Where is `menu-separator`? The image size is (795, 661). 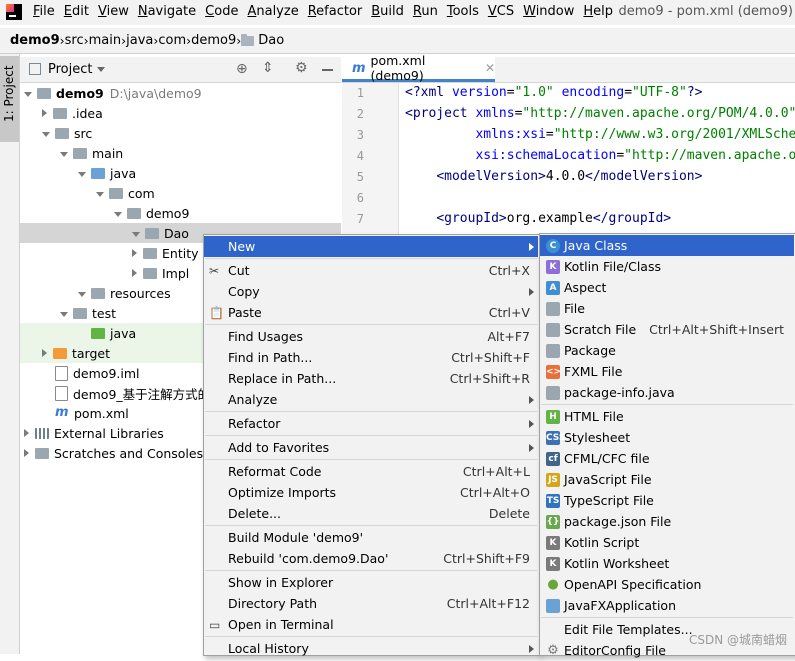
menu-separator is located at coordinates (371, 324).